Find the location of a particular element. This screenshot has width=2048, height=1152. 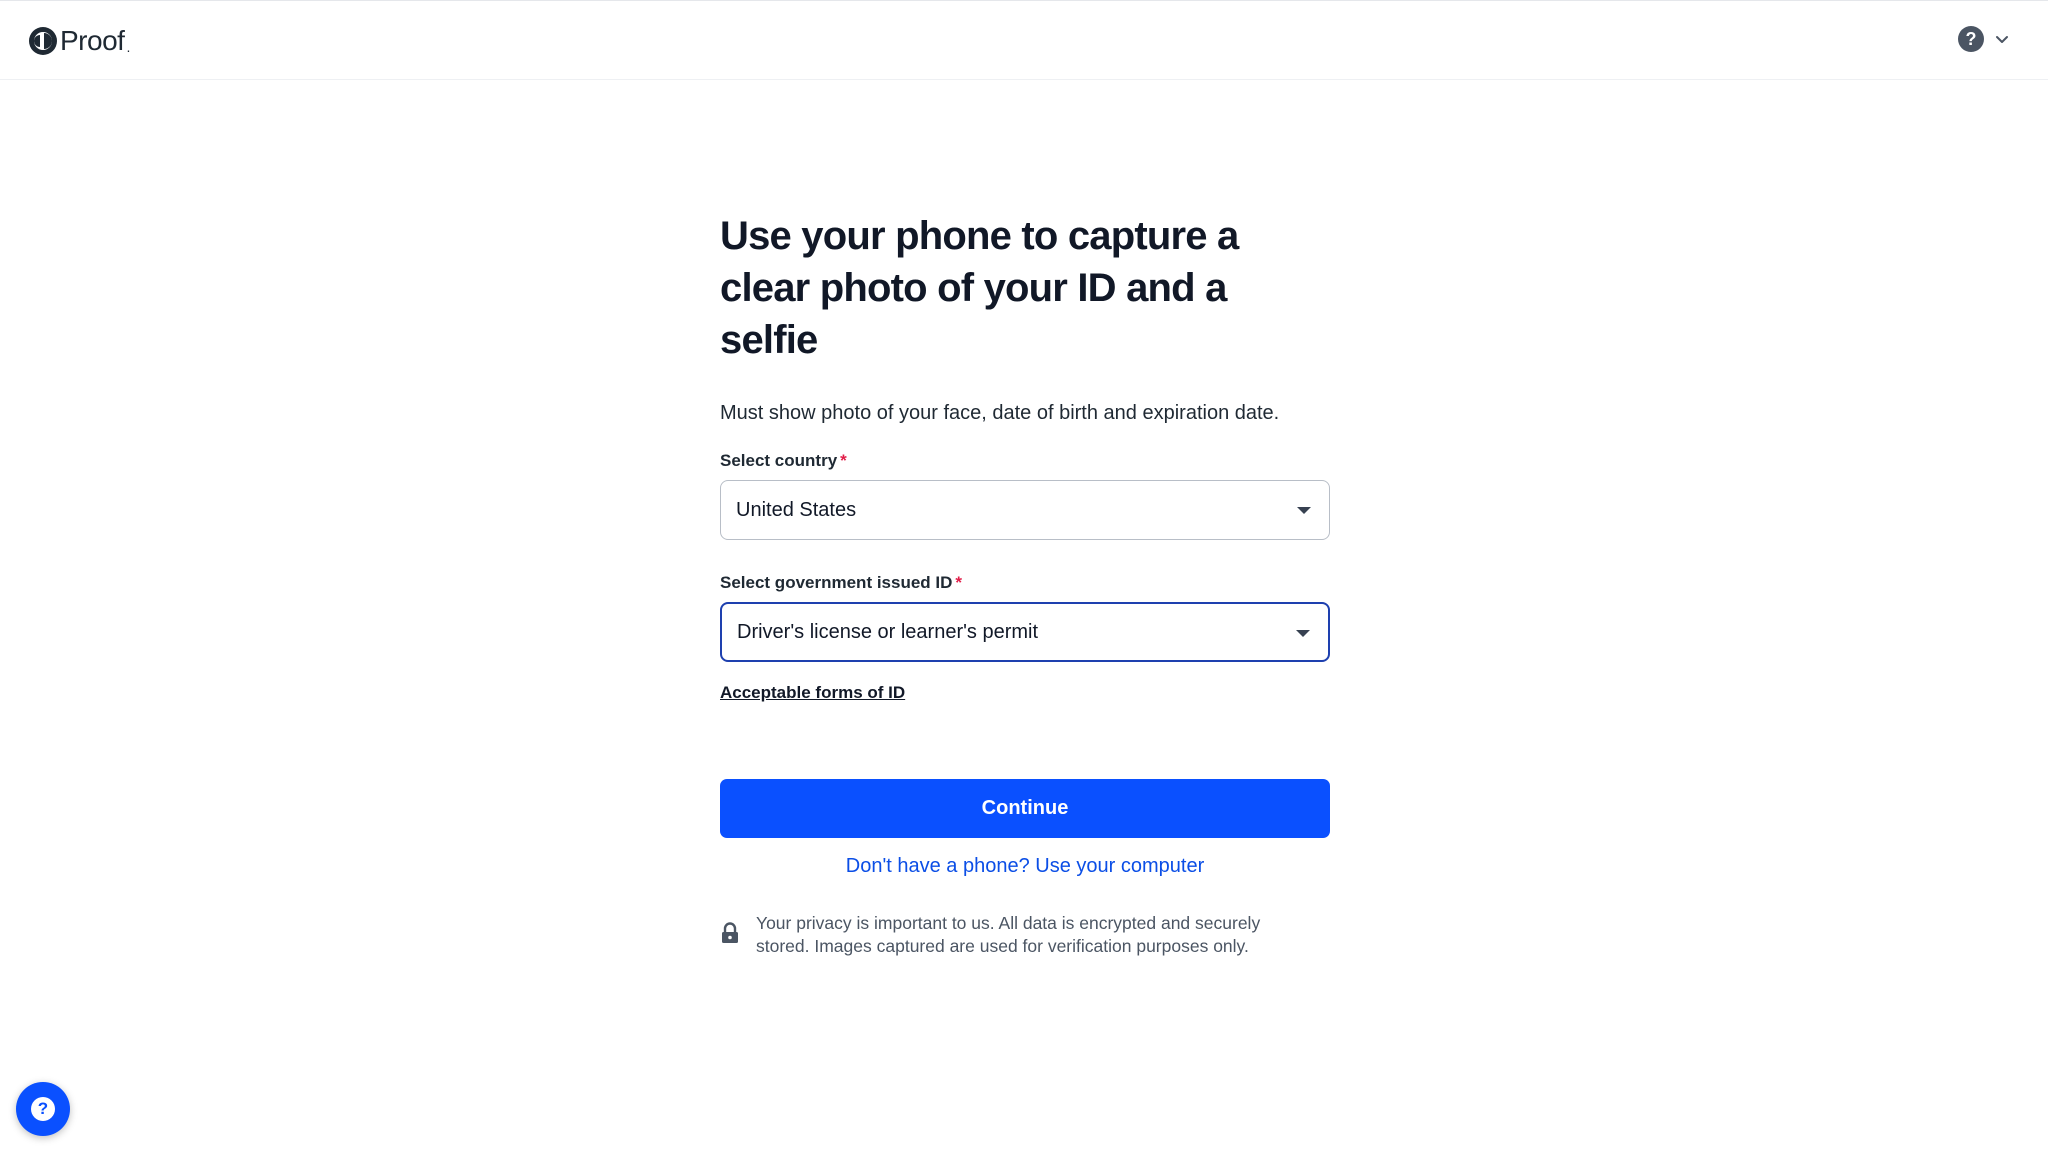

id-type-label: Select government issued ID * is located at coordinates (1025, 583).